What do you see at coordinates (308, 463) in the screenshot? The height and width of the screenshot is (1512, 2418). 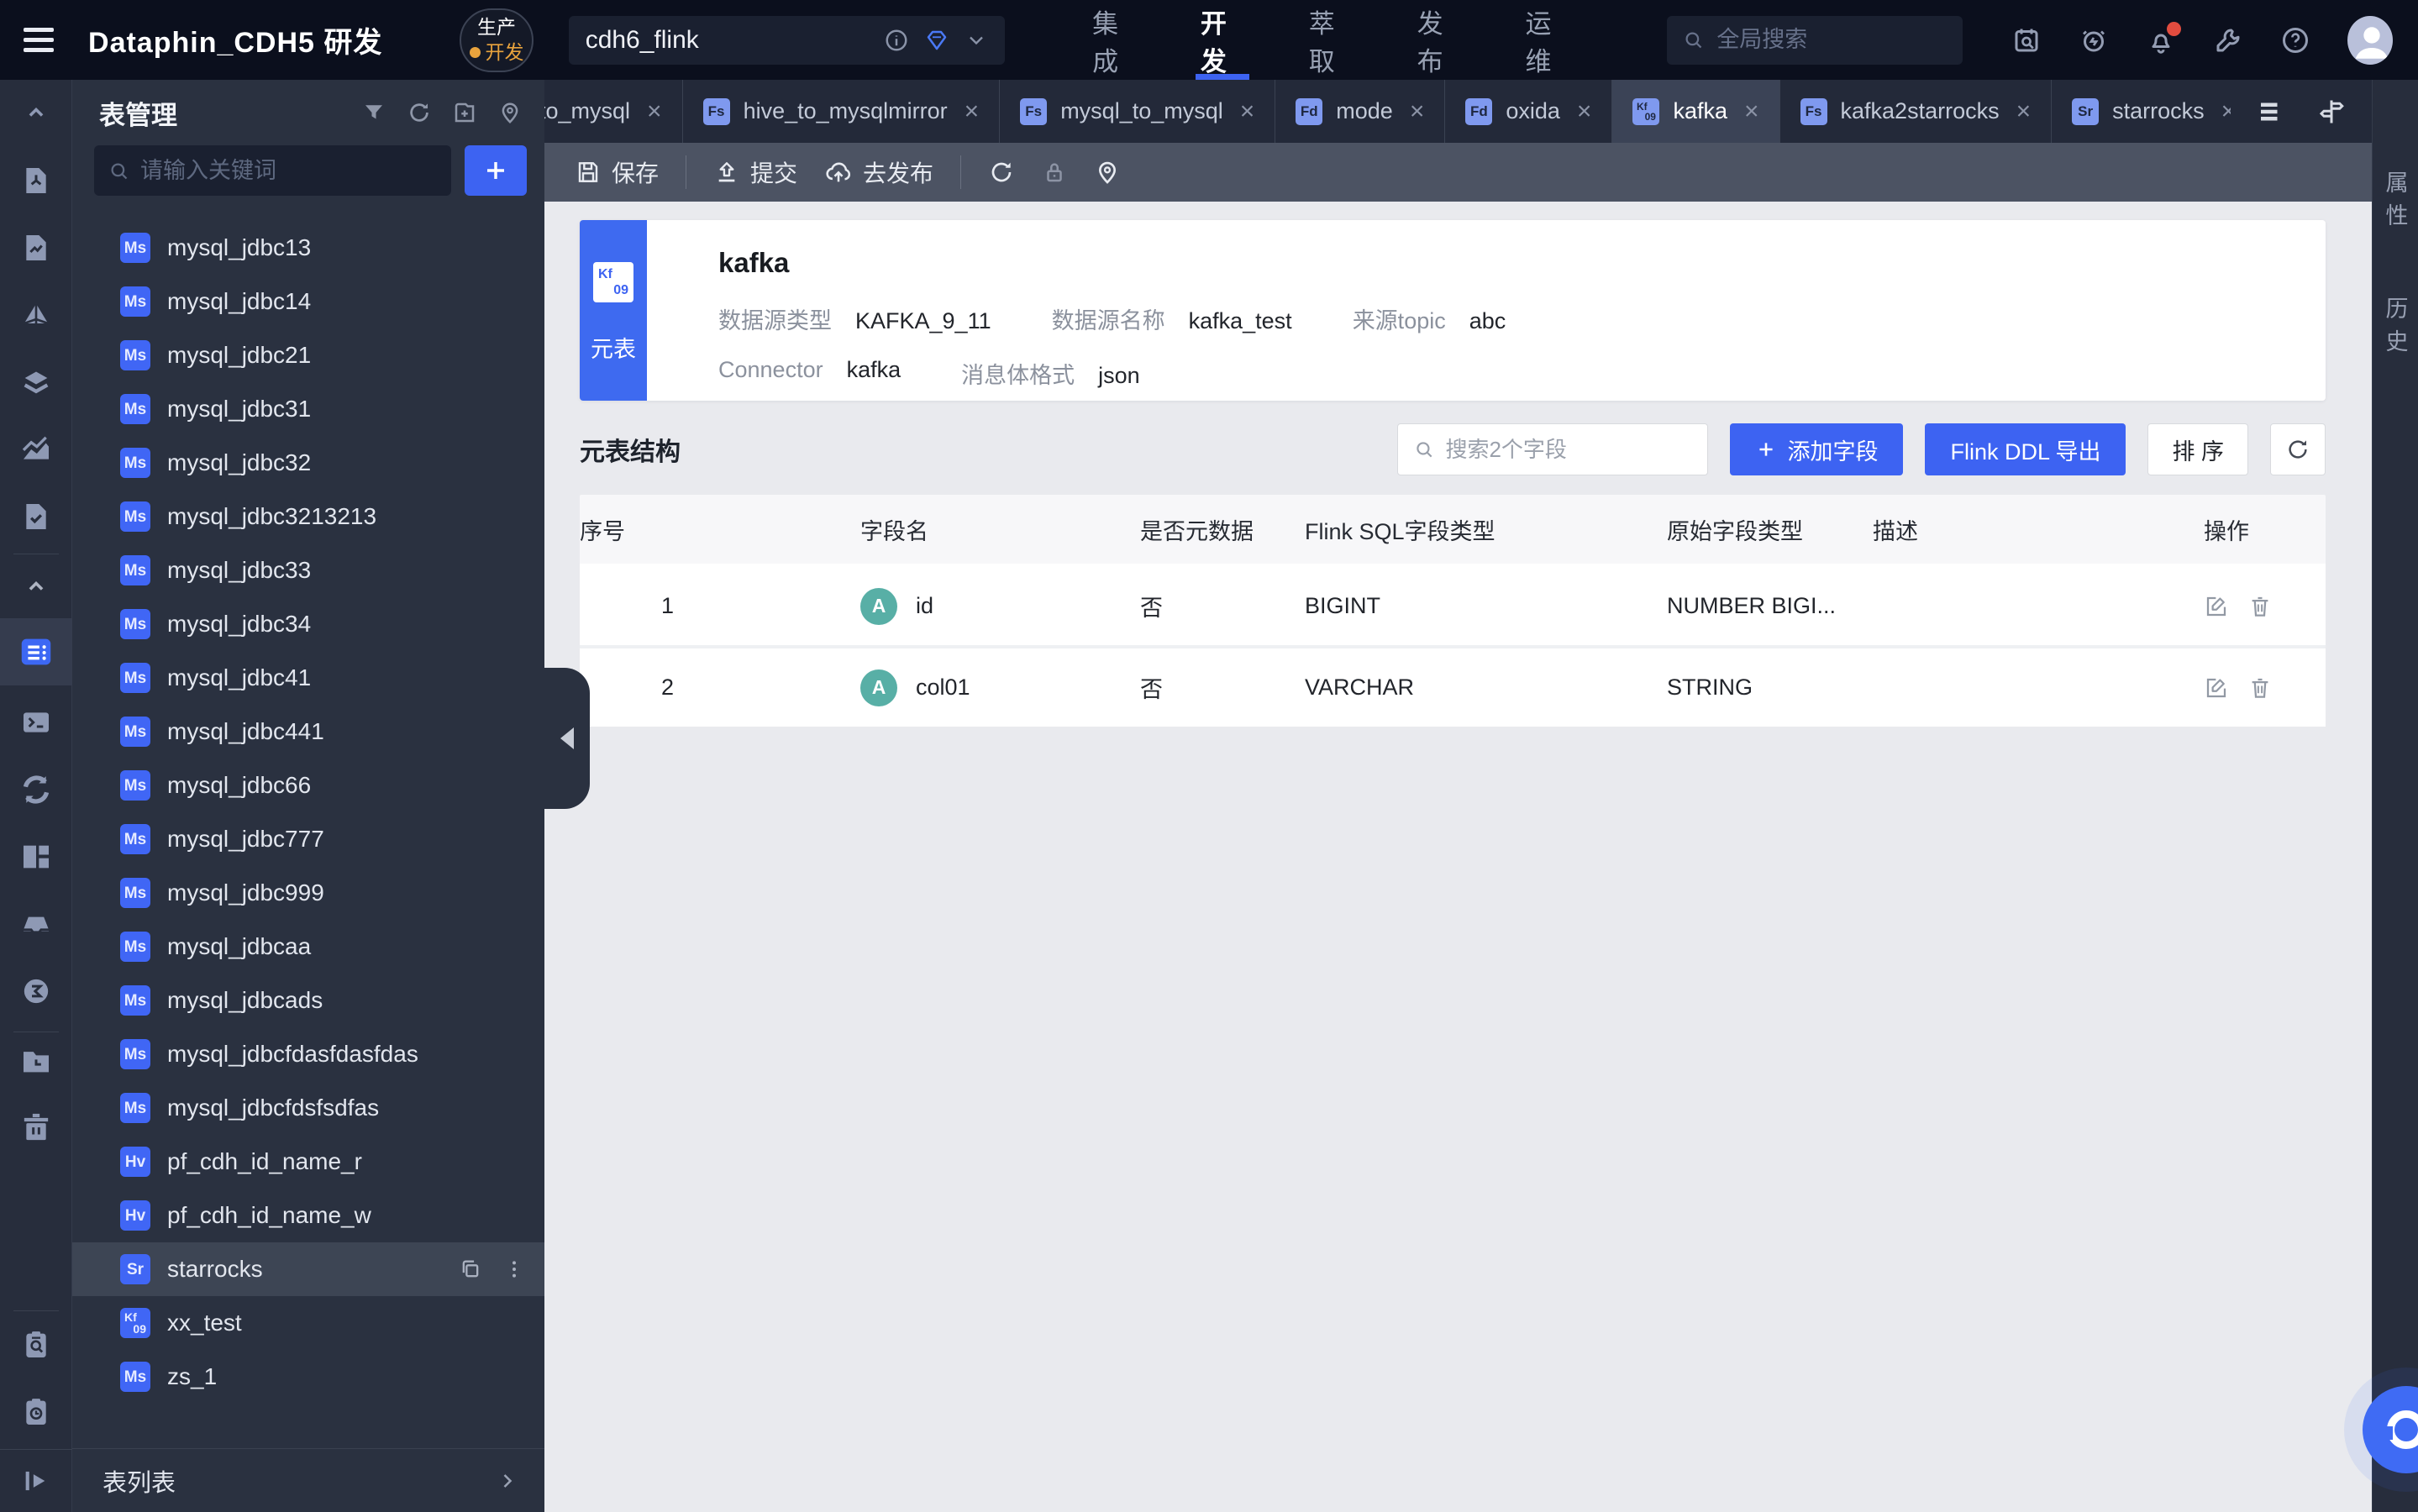 I see `table-list-item: Ms mysql_jdbc32` at bounding box center [308, 463].